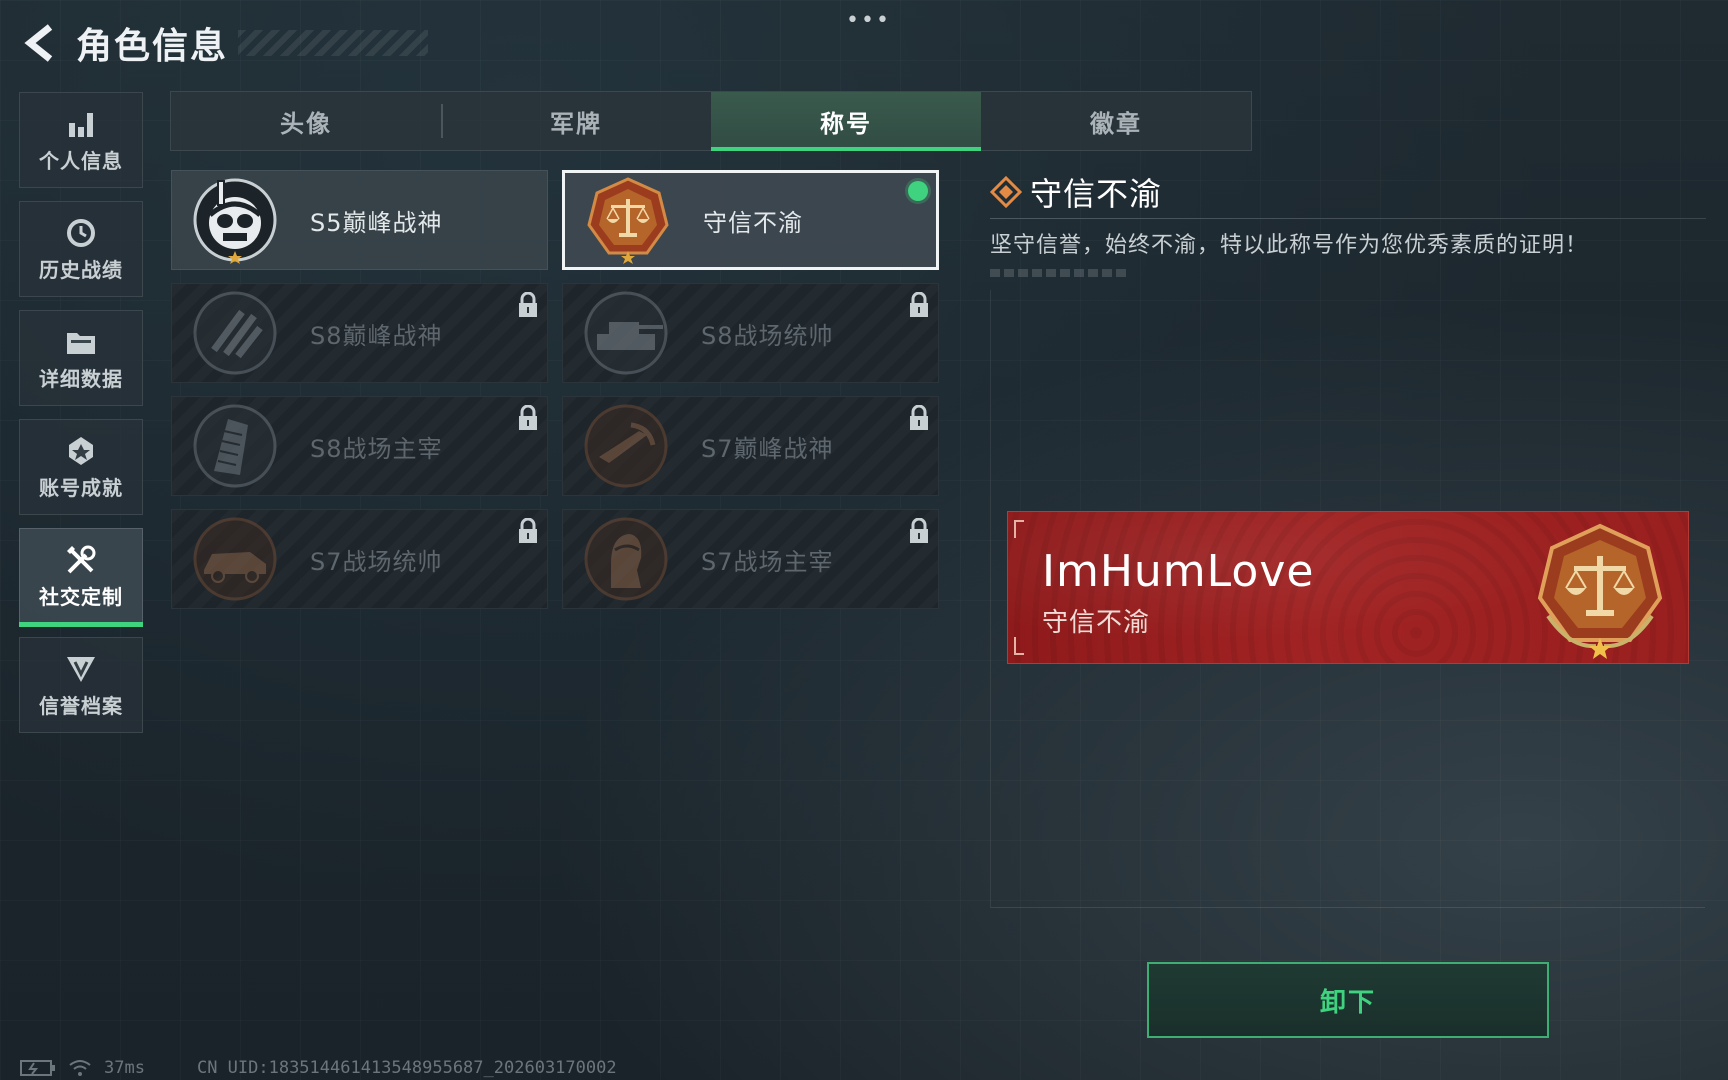 The width and height of the screenshot is (1728, 1080). What do you see at coordinates (753, 222) in the screenshot?
I see `title-name: 守信不渝` at bounding box center [753, 222].